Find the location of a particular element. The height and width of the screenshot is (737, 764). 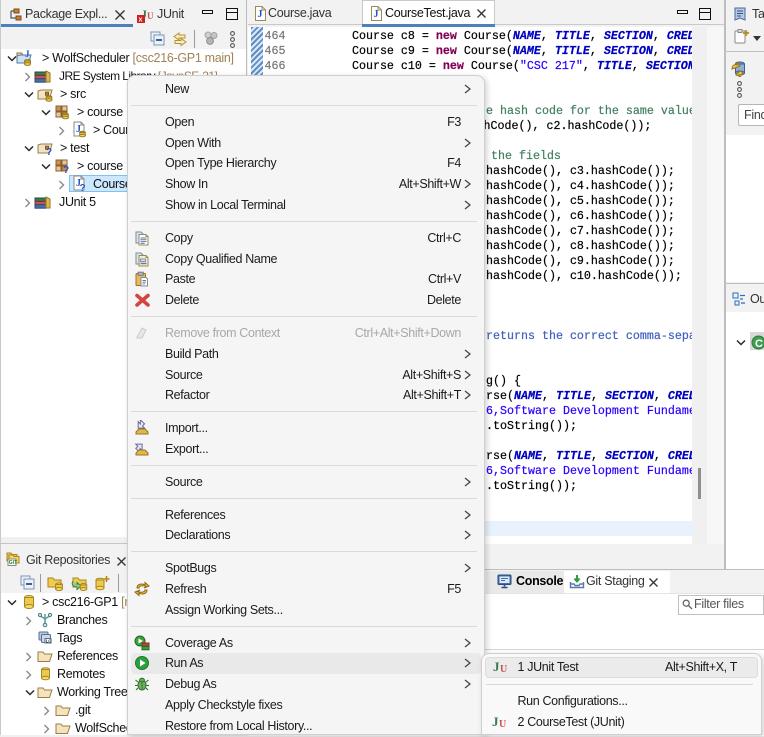

svg-text: x is located at coordinates (141, 20).